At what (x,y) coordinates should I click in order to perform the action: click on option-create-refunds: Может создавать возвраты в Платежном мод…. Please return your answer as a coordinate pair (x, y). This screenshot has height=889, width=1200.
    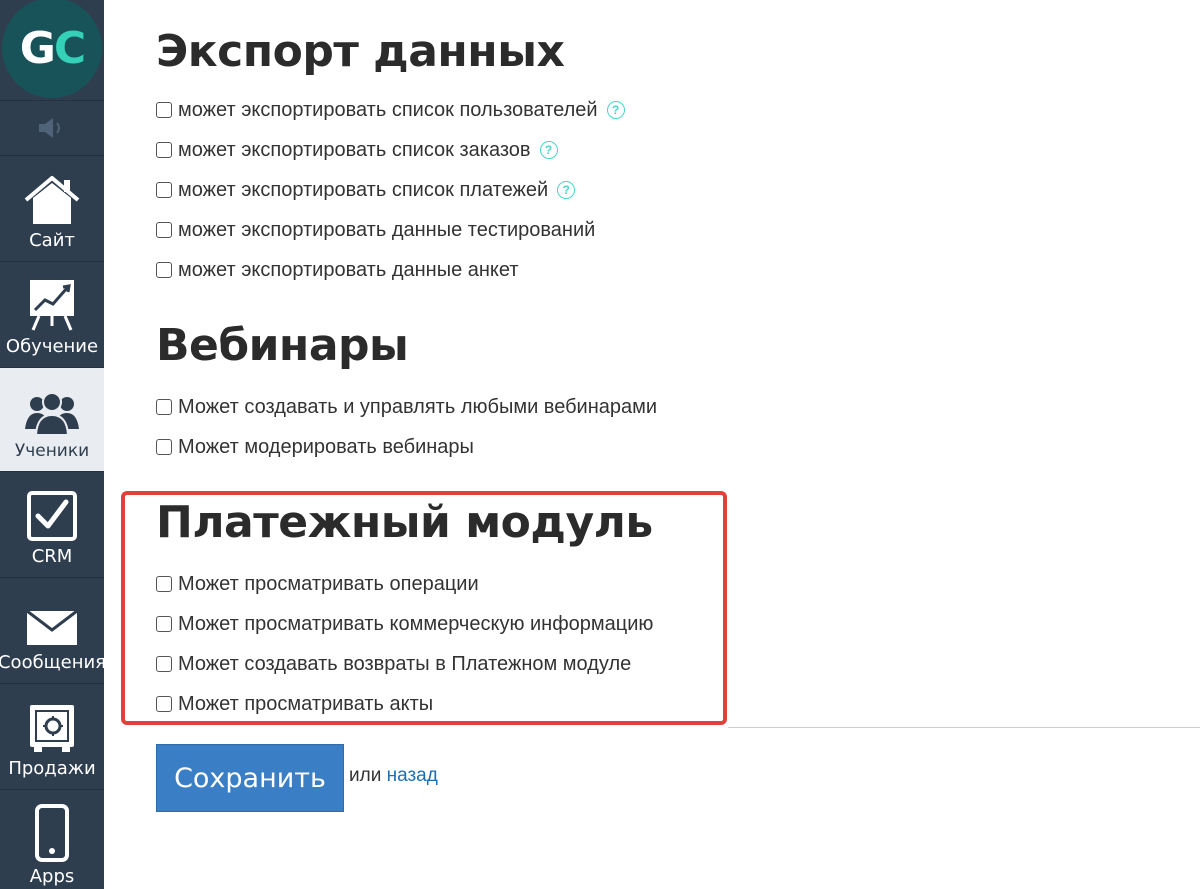
    Looking at the image, I should click on (393, 664).